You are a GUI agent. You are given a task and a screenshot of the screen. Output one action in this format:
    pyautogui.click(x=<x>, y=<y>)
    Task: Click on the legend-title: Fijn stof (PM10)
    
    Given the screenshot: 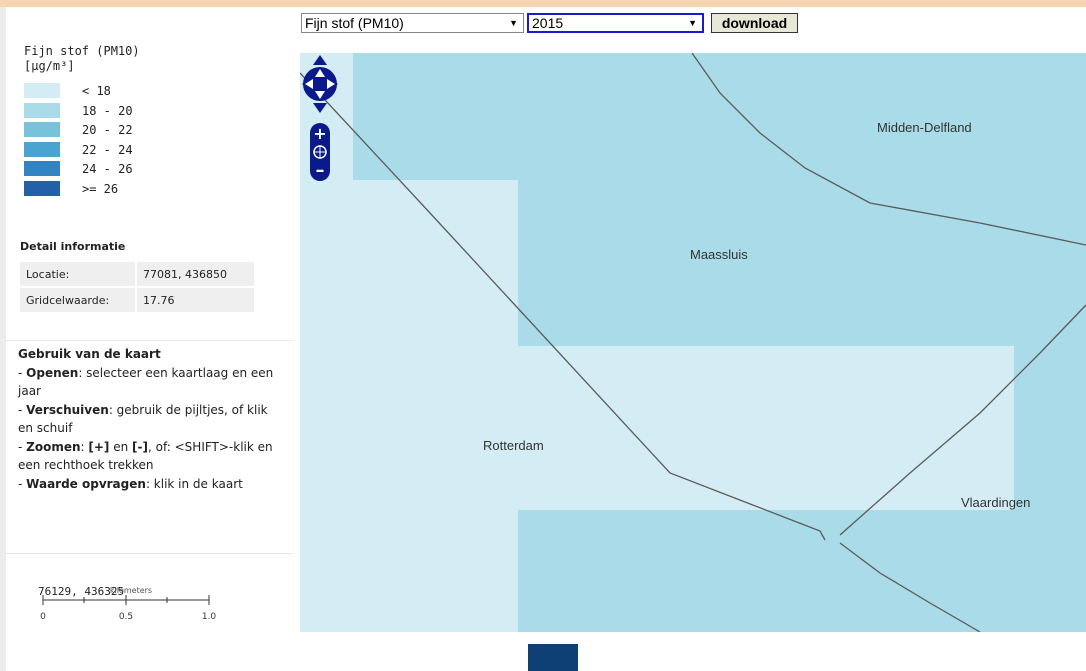 What is the action you would take?
    pyautogui.click(x=82, y=51)
    